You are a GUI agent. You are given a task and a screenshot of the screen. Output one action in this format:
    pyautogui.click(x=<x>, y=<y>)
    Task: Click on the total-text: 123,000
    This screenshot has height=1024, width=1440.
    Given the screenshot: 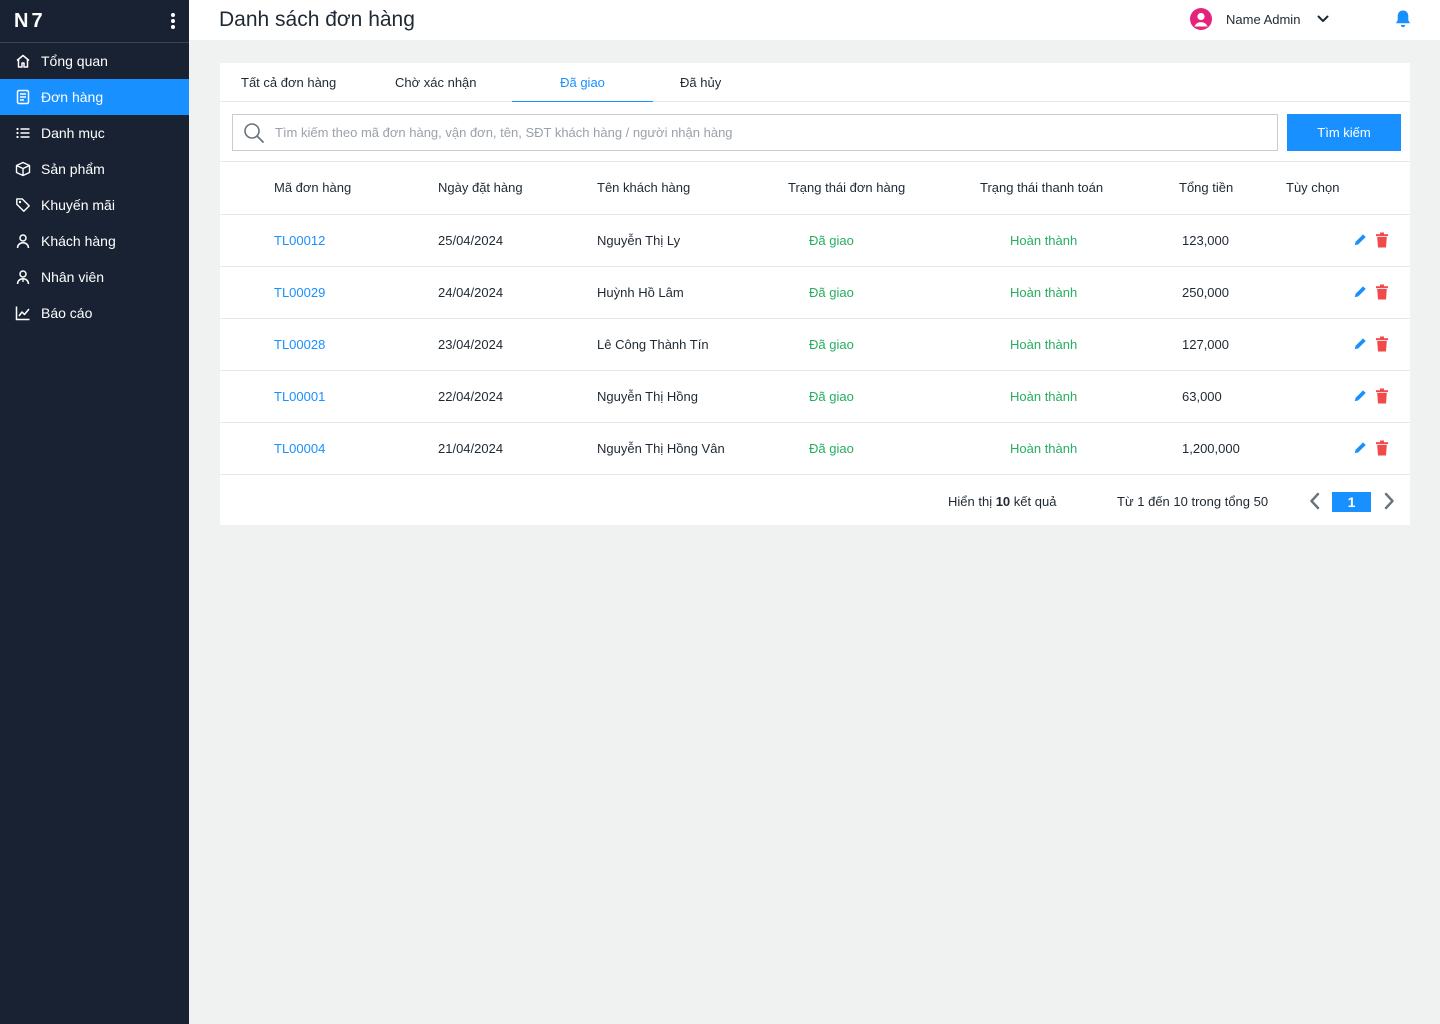 What is the action you would take?
    pyautogui.click(x=1205, y=240)
    